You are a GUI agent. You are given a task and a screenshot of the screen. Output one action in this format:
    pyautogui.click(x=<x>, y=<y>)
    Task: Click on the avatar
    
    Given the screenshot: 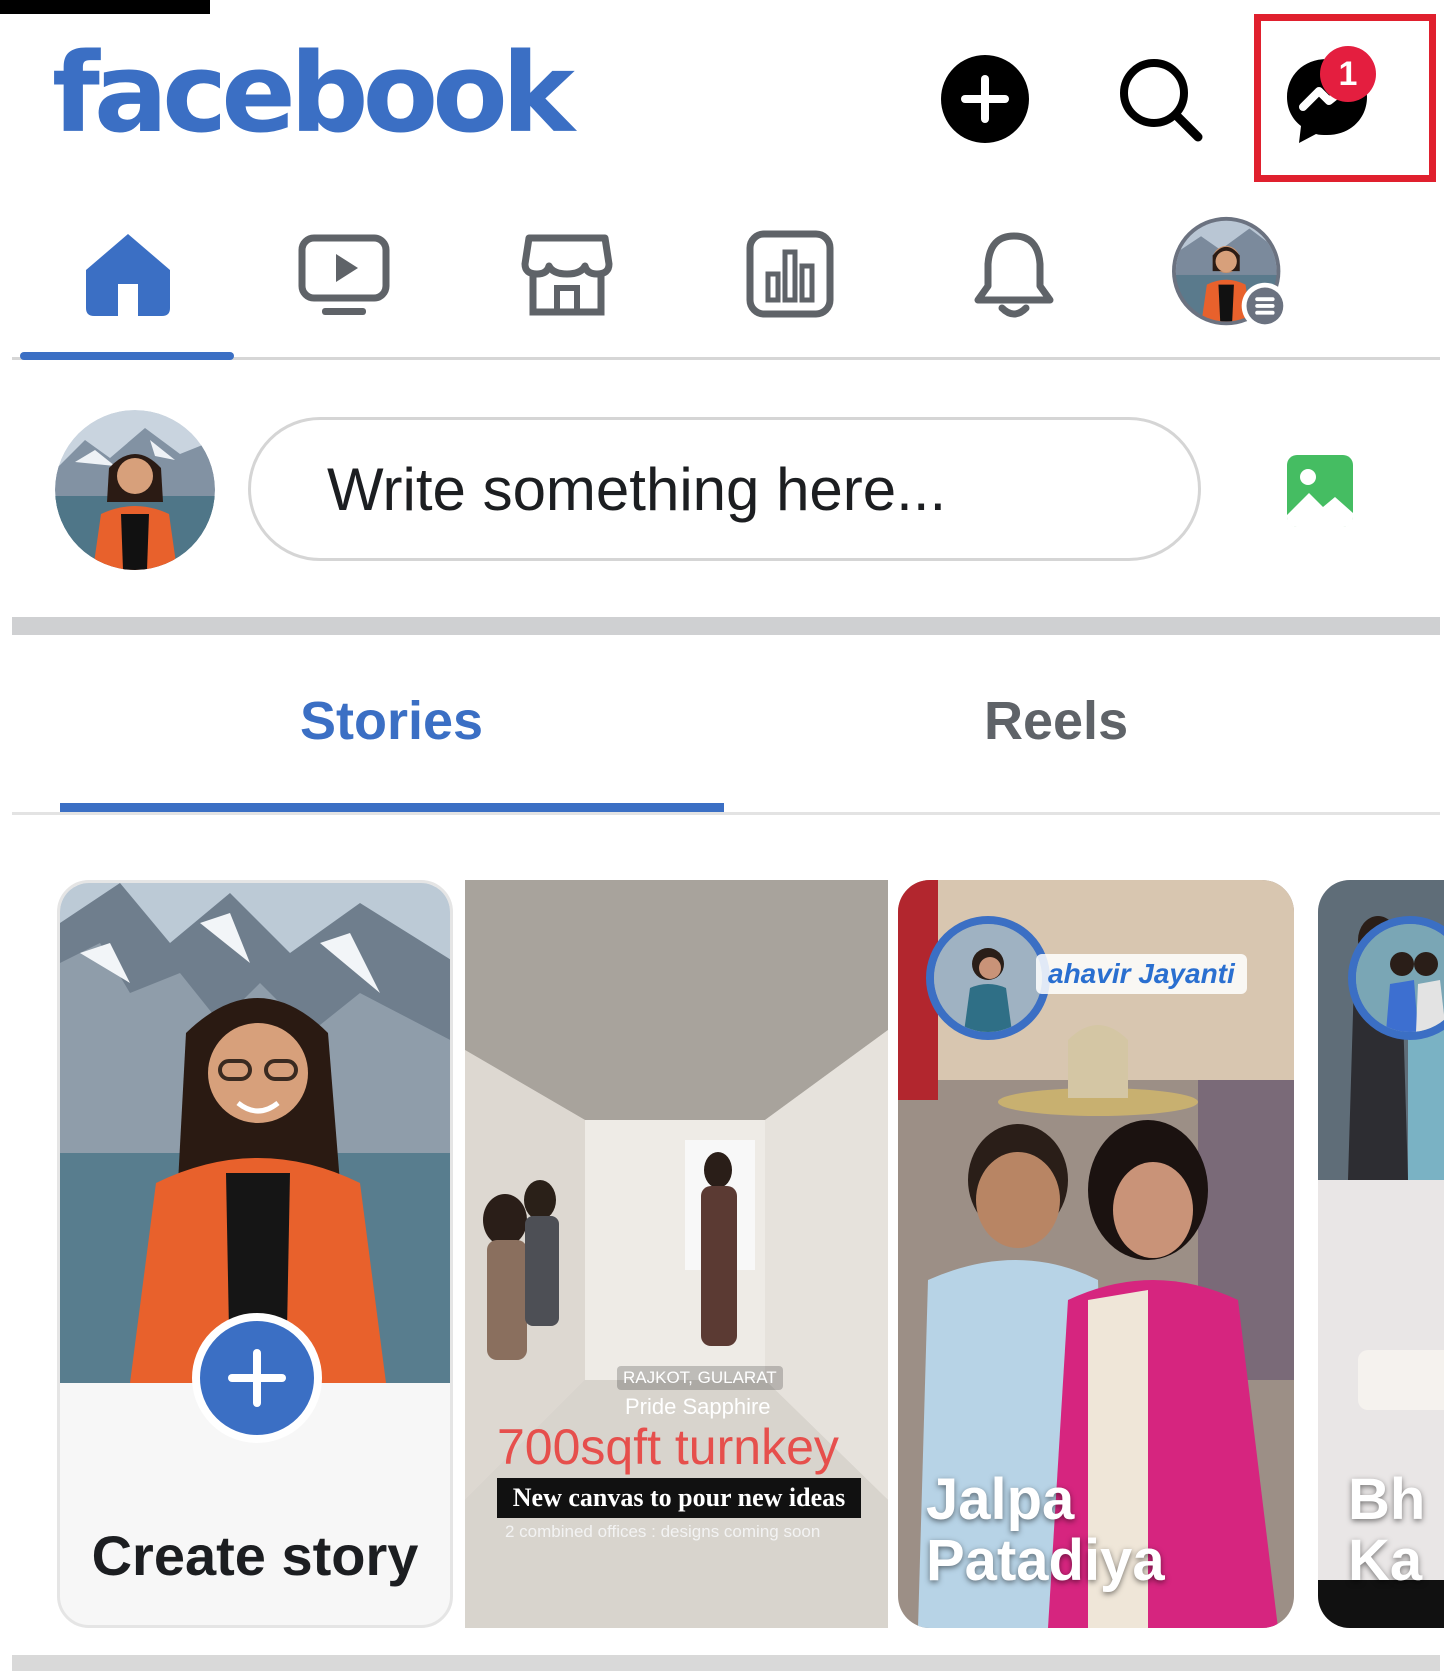 What is the action you would take?
    pyautogui.click(x=135, y=490)
    